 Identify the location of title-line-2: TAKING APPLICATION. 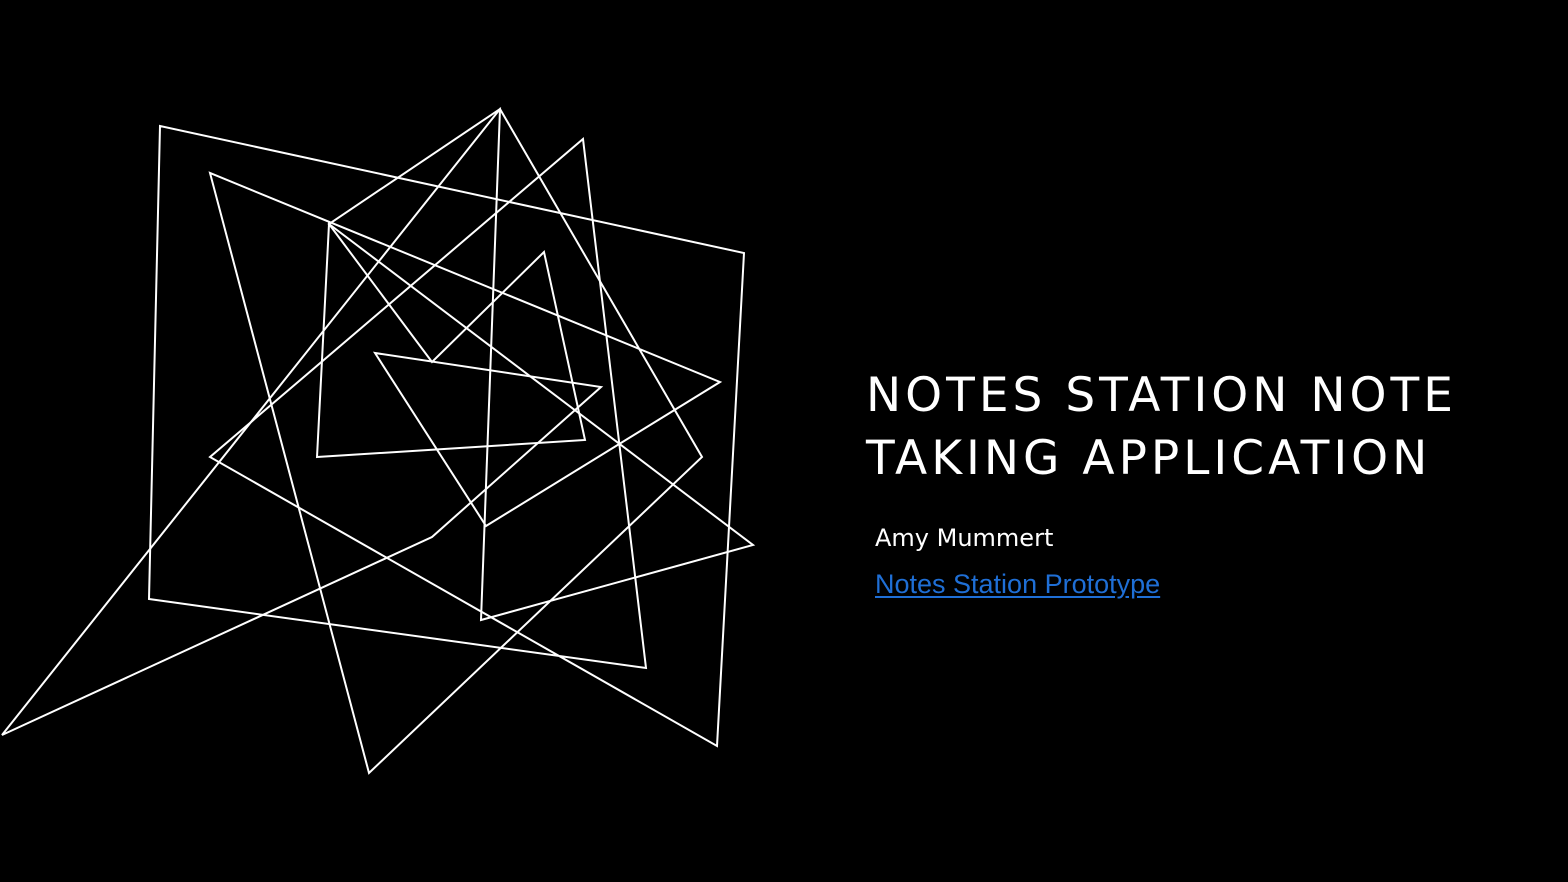
(1149, 458).